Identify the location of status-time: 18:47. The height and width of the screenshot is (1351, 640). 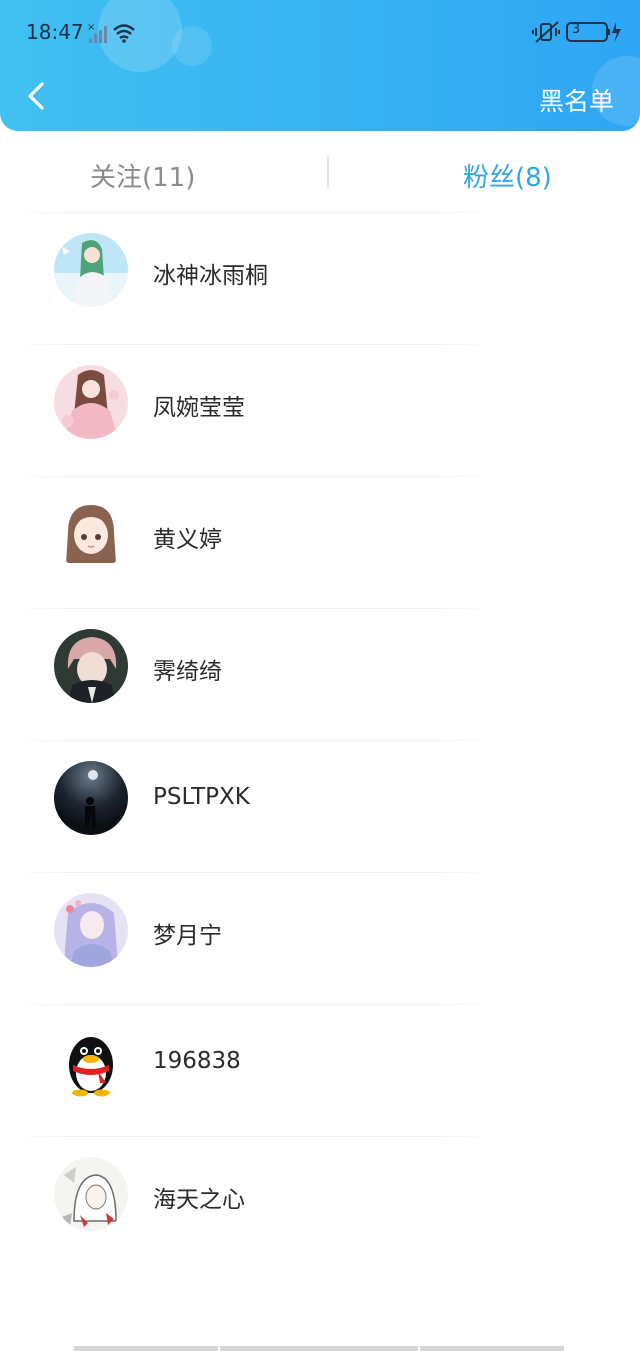
(55, 32).